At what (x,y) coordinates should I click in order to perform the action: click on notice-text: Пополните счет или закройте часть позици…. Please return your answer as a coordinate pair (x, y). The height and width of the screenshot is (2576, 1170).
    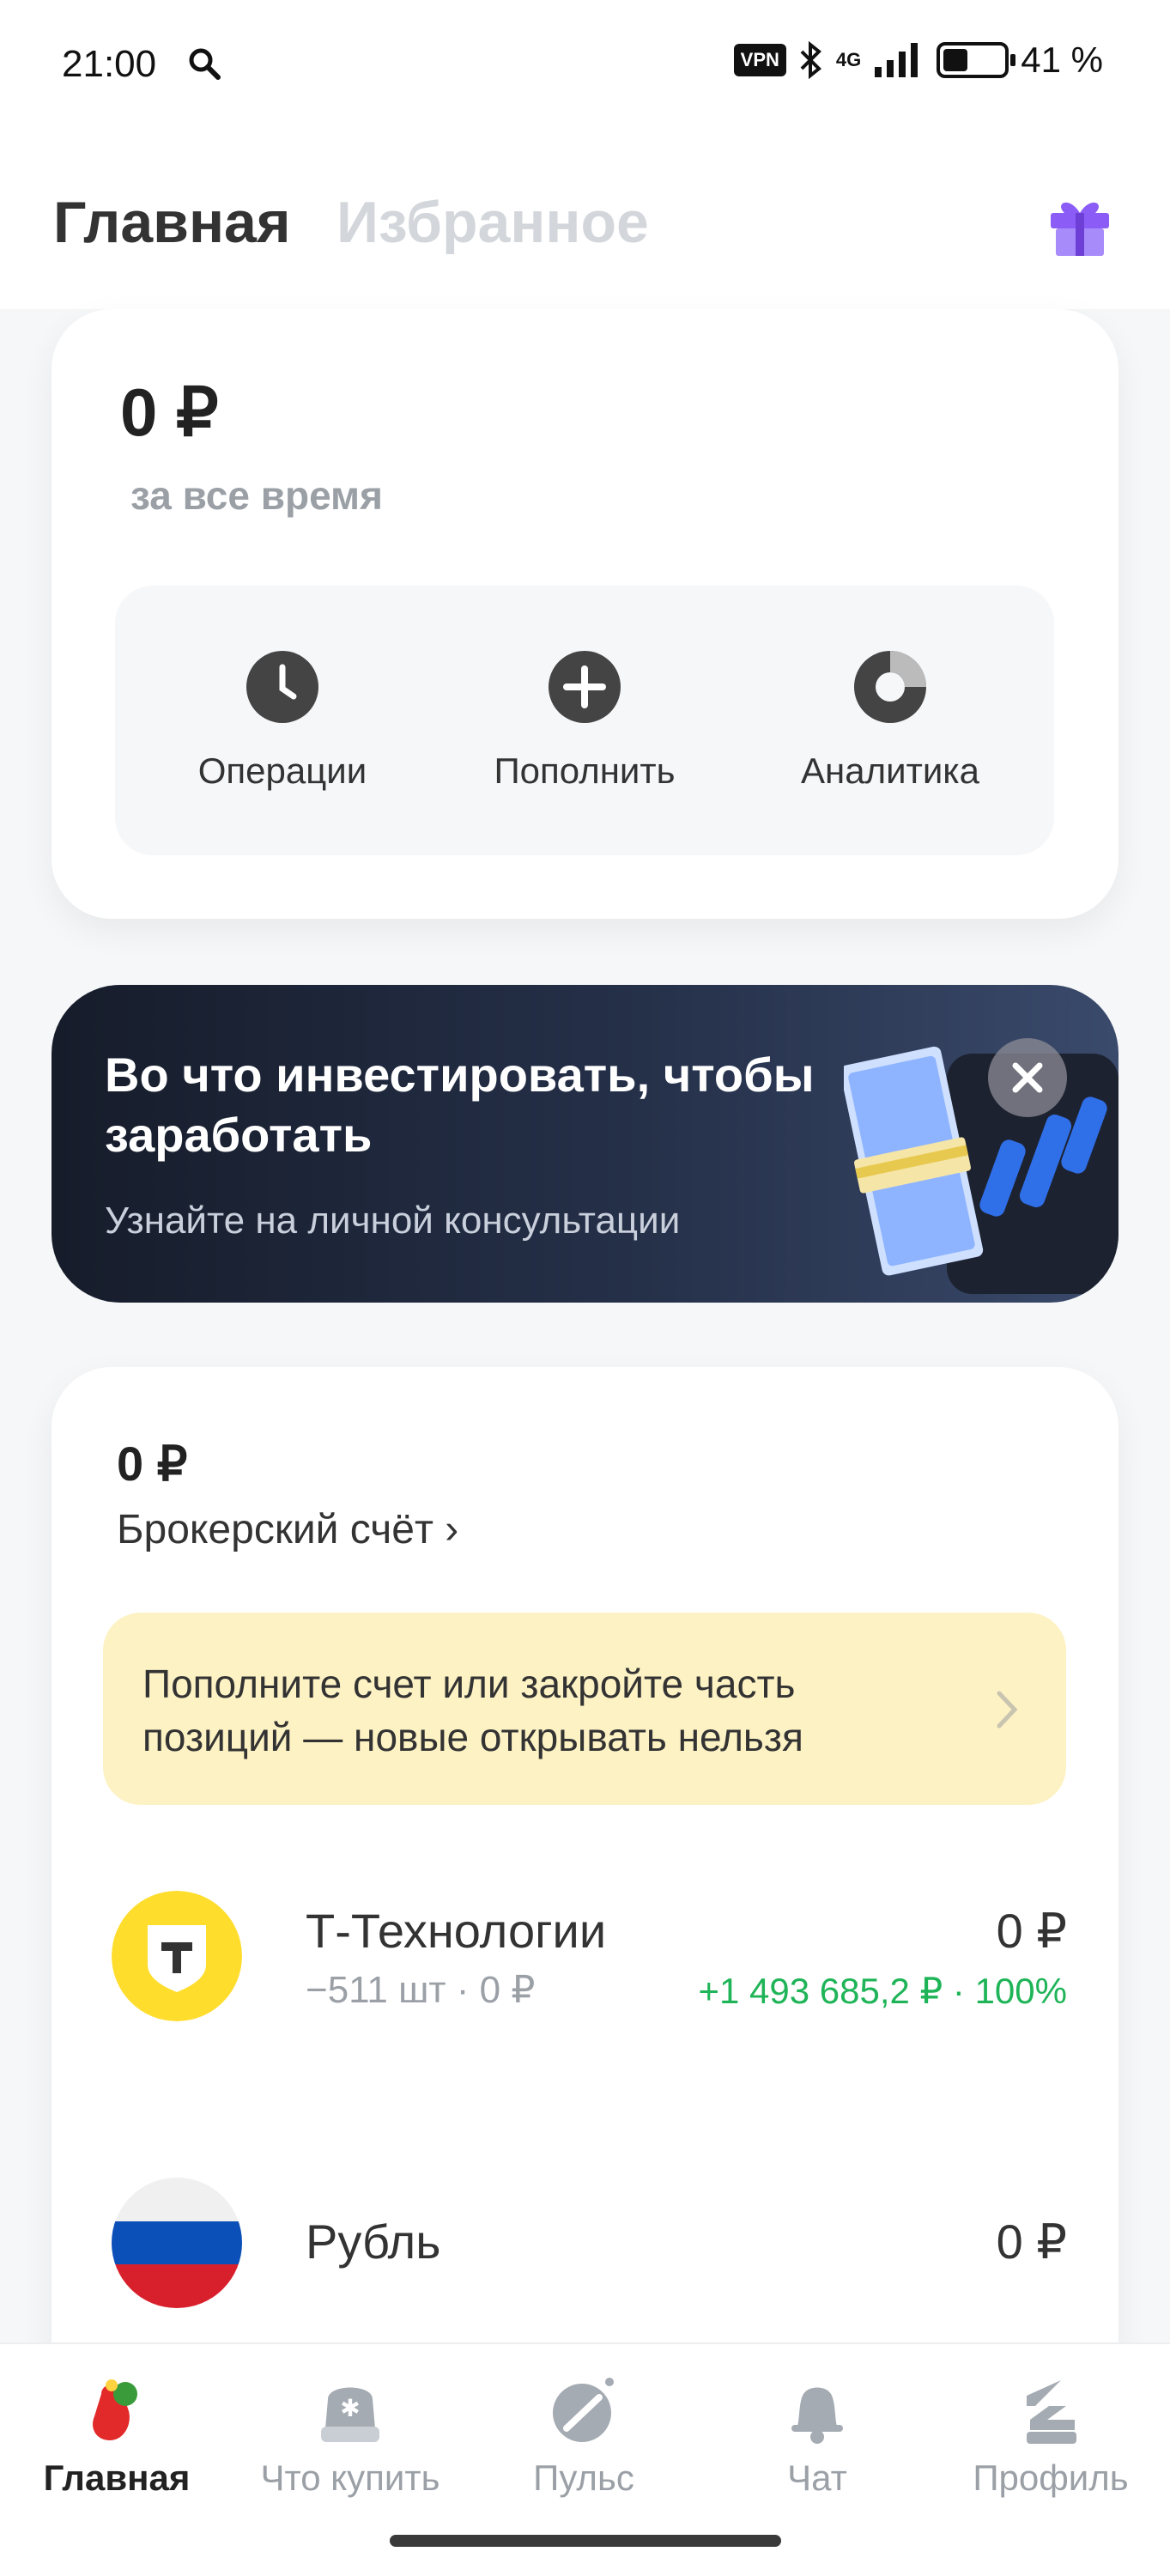
    Looking at the image, I should click on (473, 1711).